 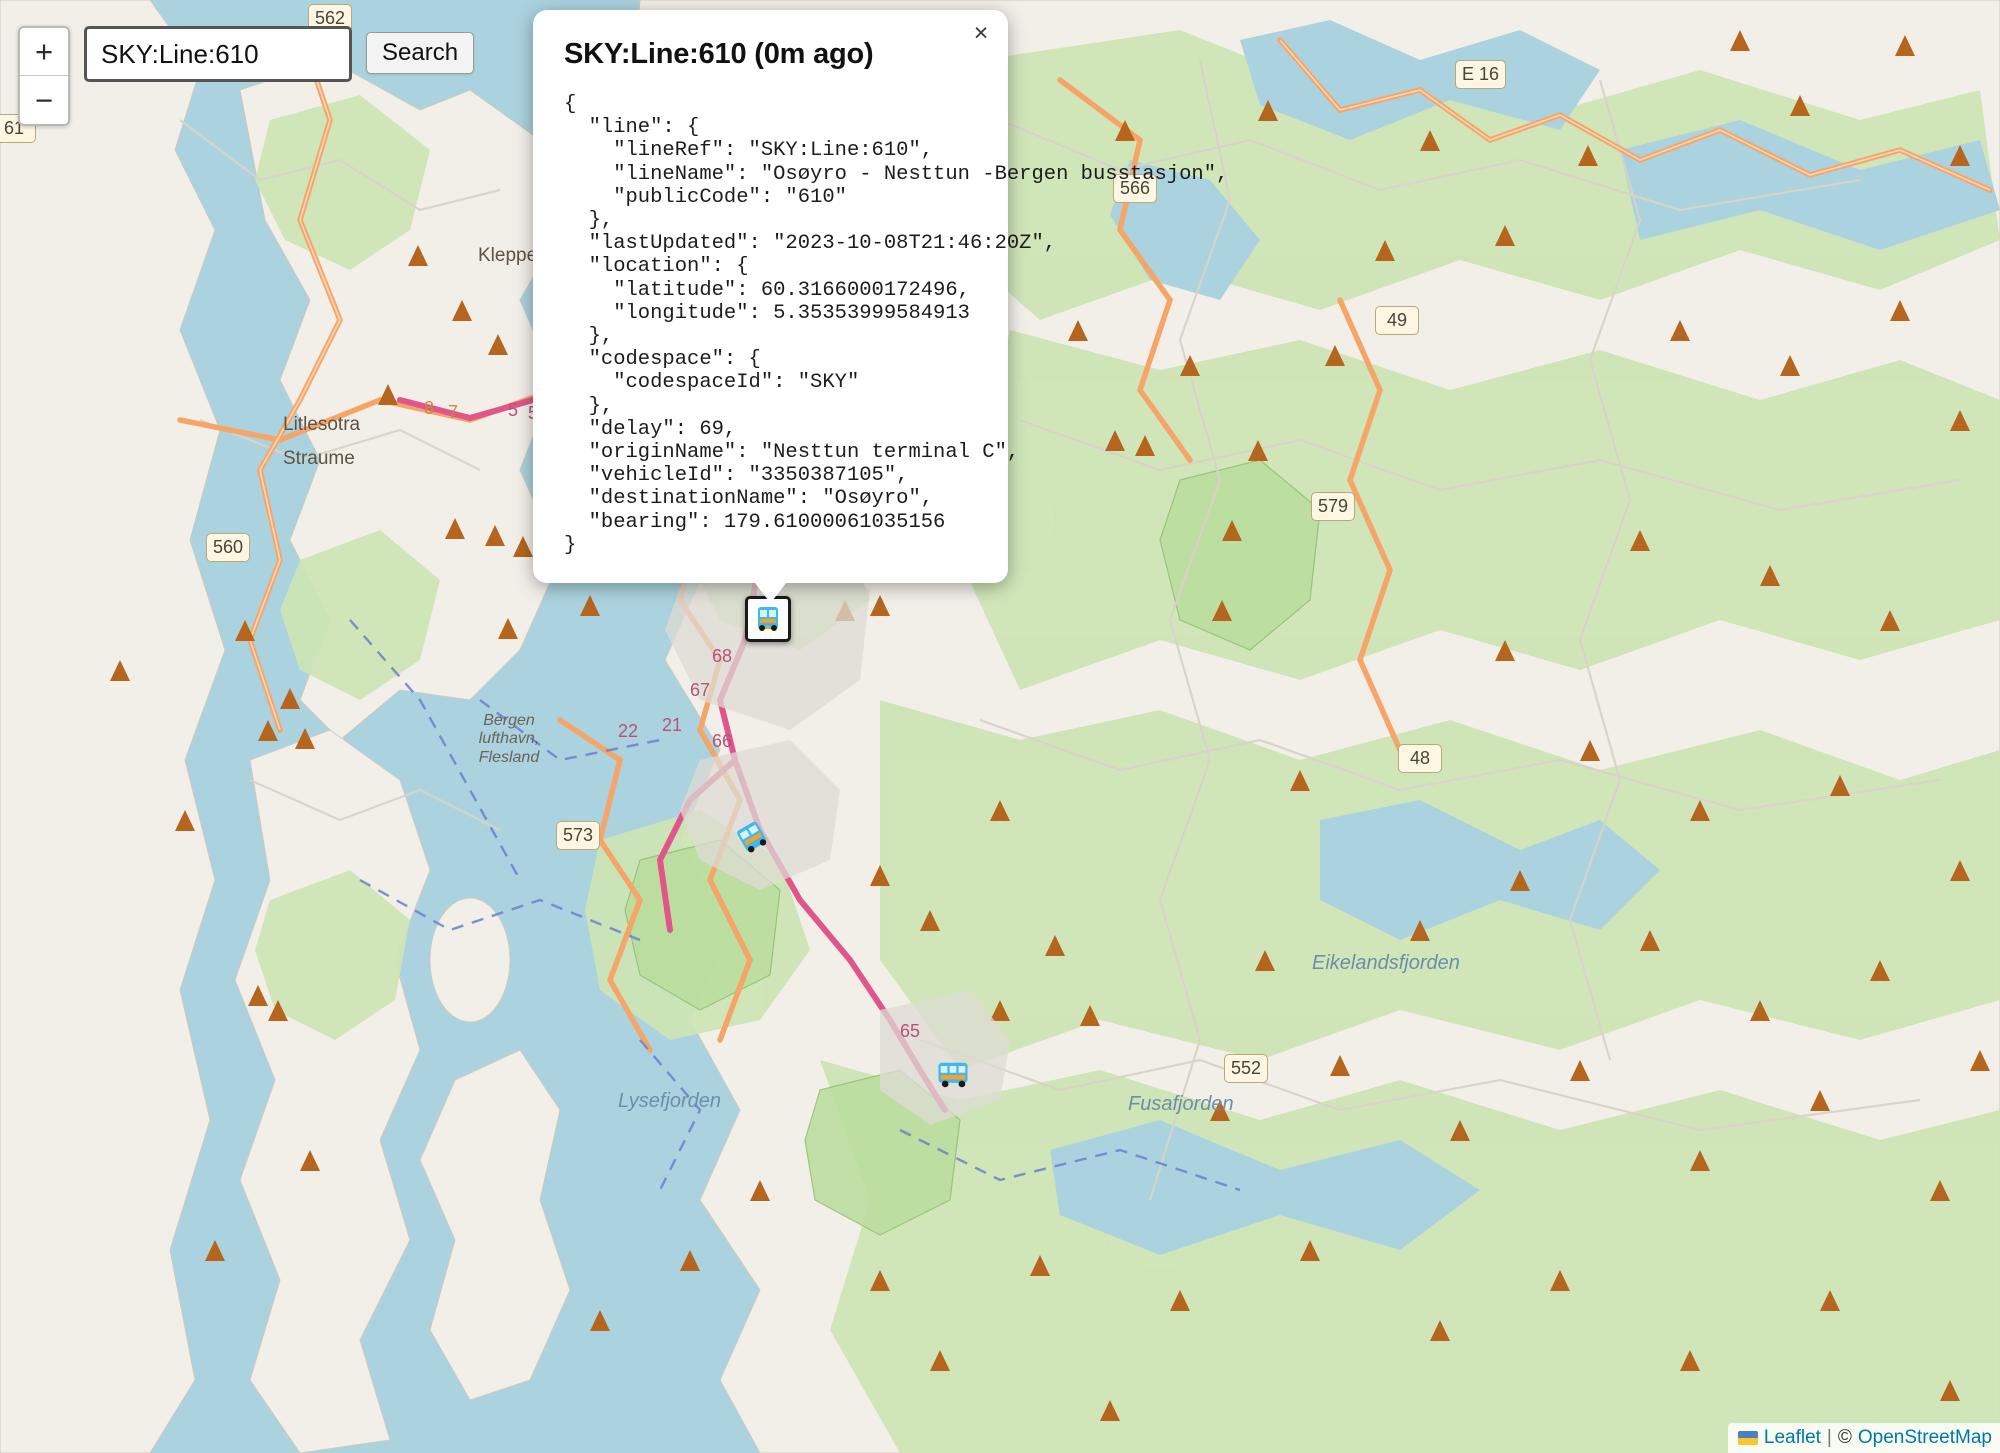 I want to click on zoom-in-button: +, so click(x=44, y=52).